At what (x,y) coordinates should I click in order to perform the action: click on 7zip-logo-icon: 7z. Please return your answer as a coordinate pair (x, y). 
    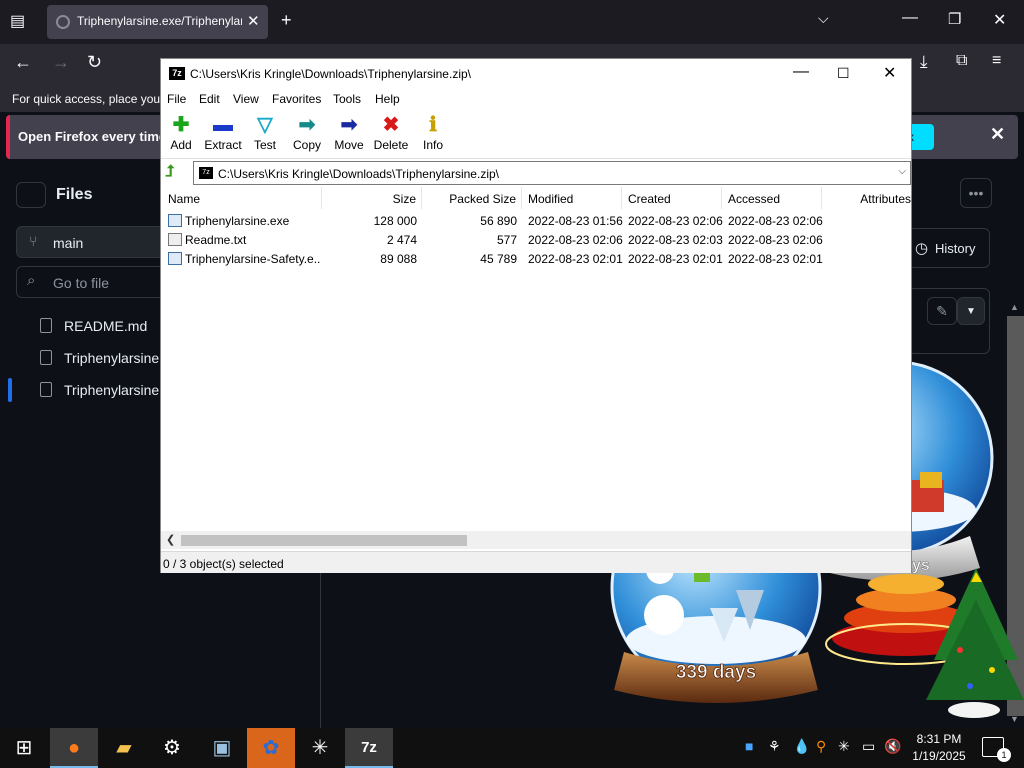
    Looking at the image, I should click on (177, 73).